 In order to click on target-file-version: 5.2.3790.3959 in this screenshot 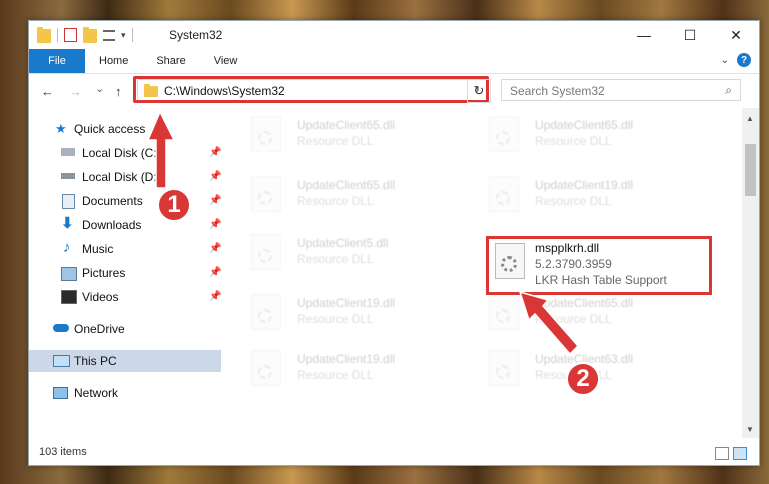, I will do `click(573, 264)`.